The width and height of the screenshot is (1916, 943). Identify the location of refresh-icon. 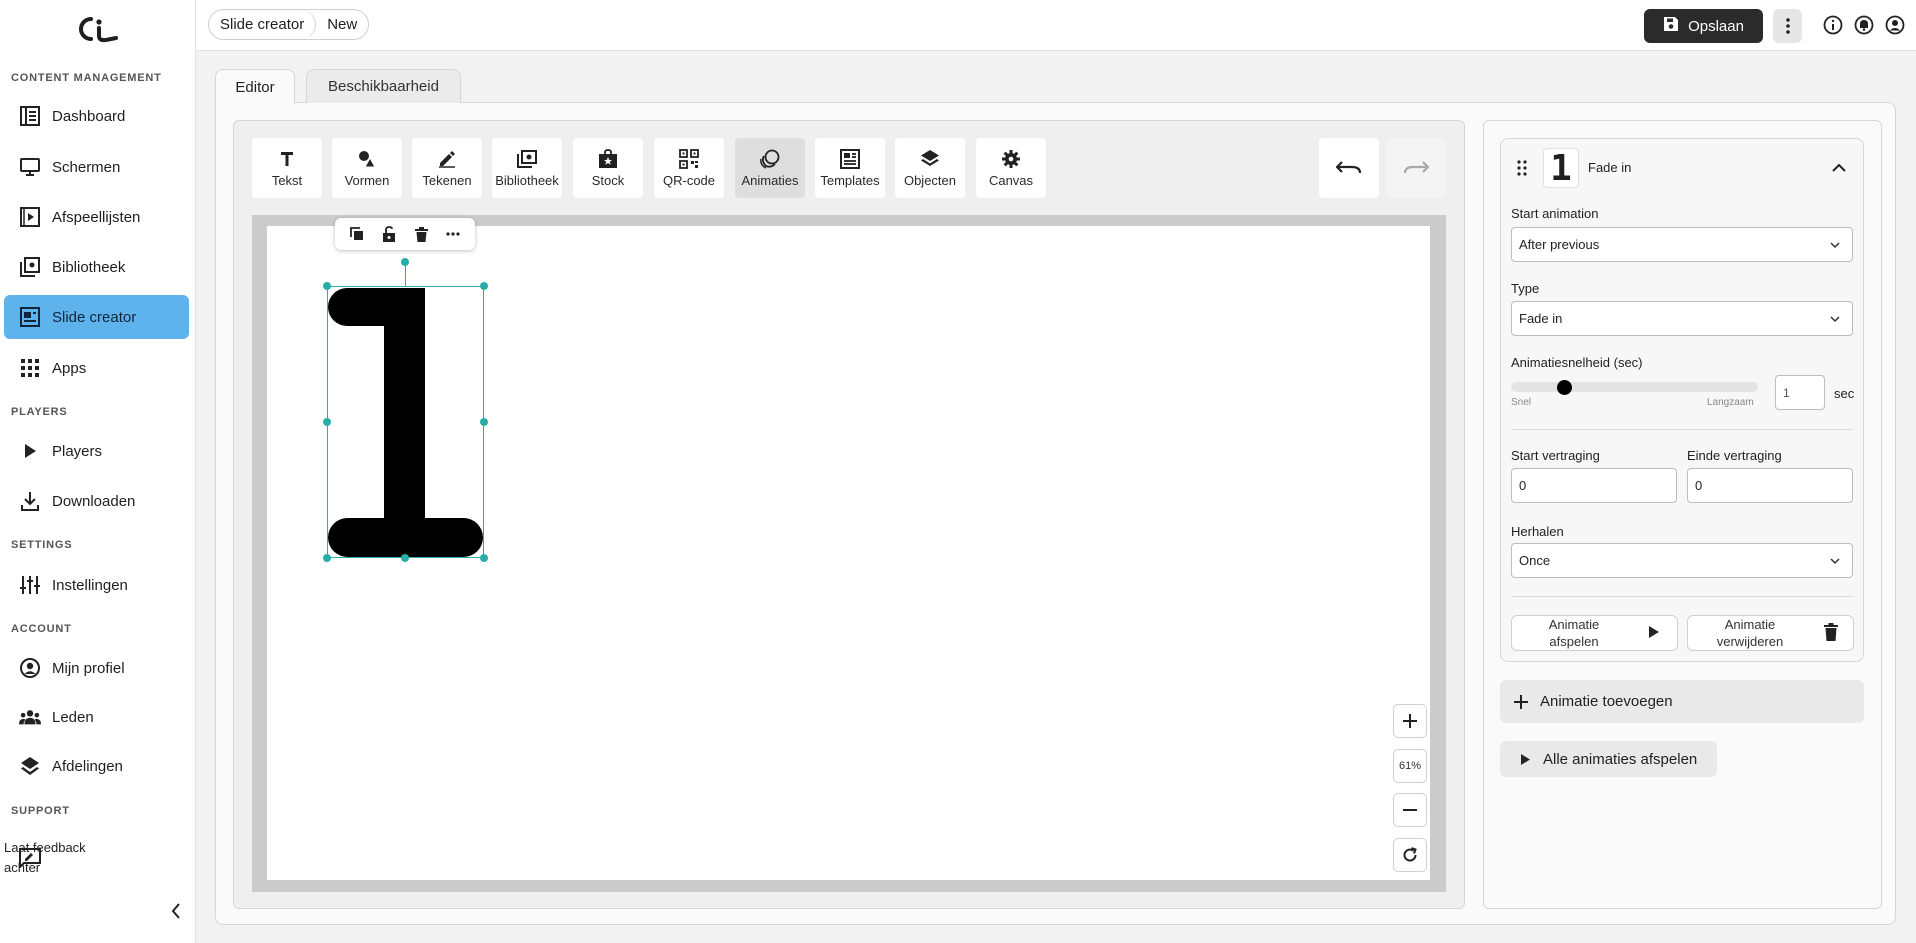
(1410, 854).